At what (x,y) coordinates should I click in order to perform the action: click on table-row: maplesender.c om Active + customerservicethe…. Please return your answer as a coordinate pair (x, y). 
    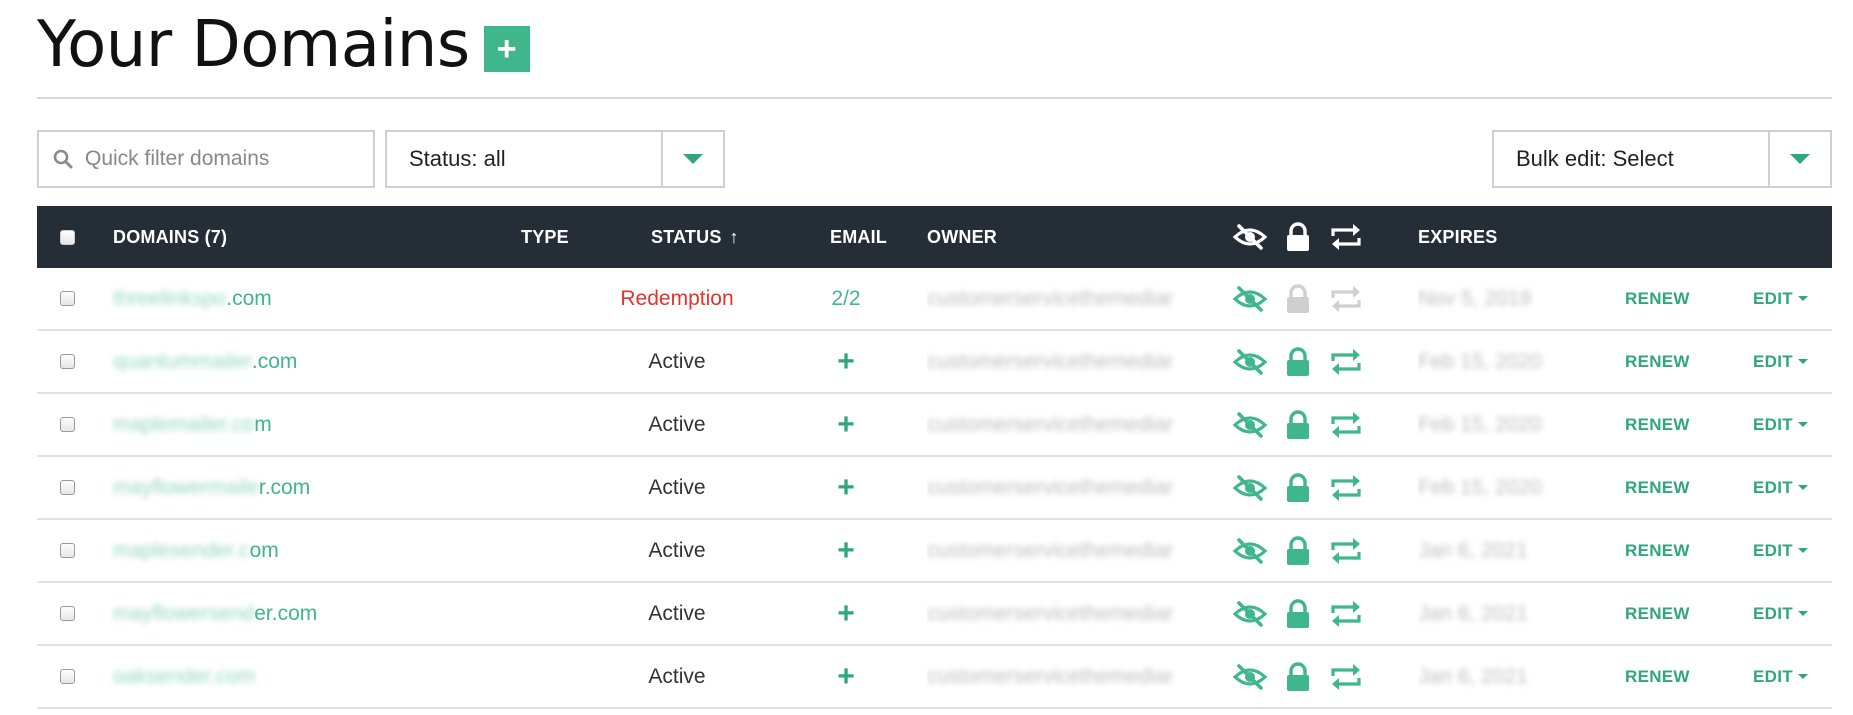
    Looking at the image, I should click on (934, 551).